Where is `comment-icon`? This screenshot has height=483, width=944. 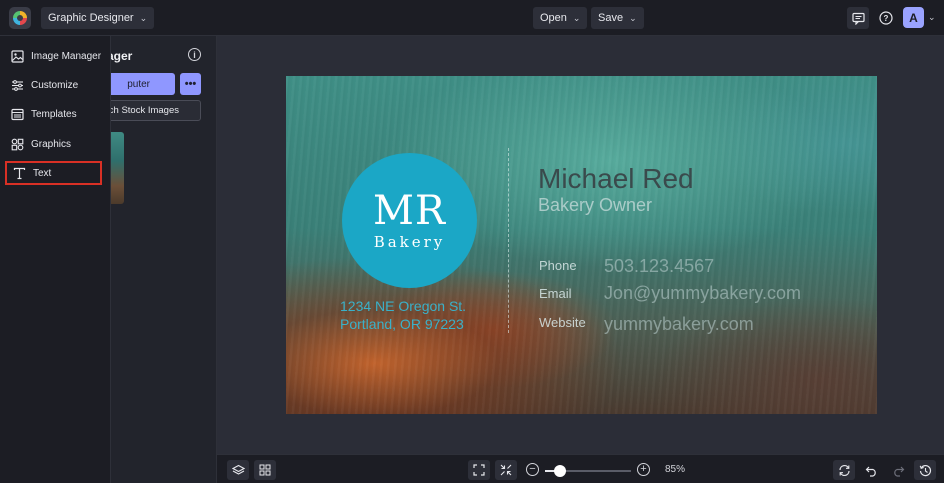
comment-icon is located at coordinates (858, 18).